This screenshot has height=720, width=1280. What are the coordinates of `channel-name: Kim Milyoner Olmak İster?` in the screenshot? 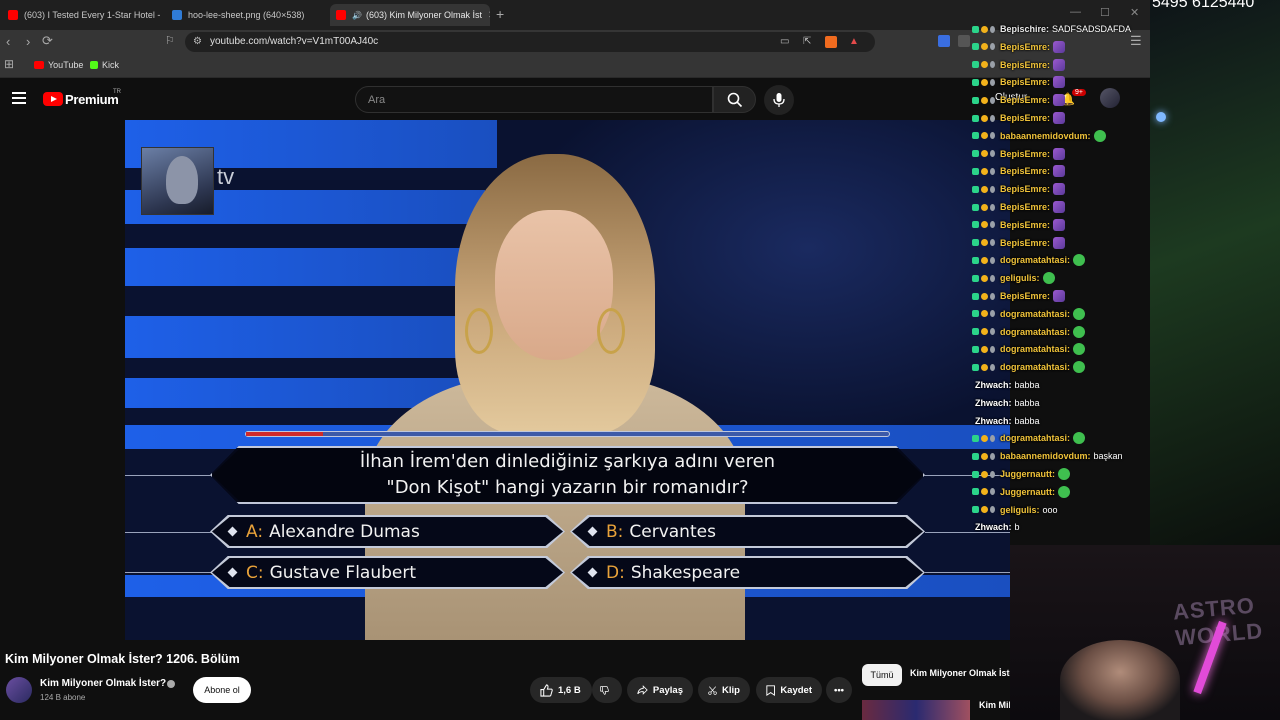 It's located at (103, 683).